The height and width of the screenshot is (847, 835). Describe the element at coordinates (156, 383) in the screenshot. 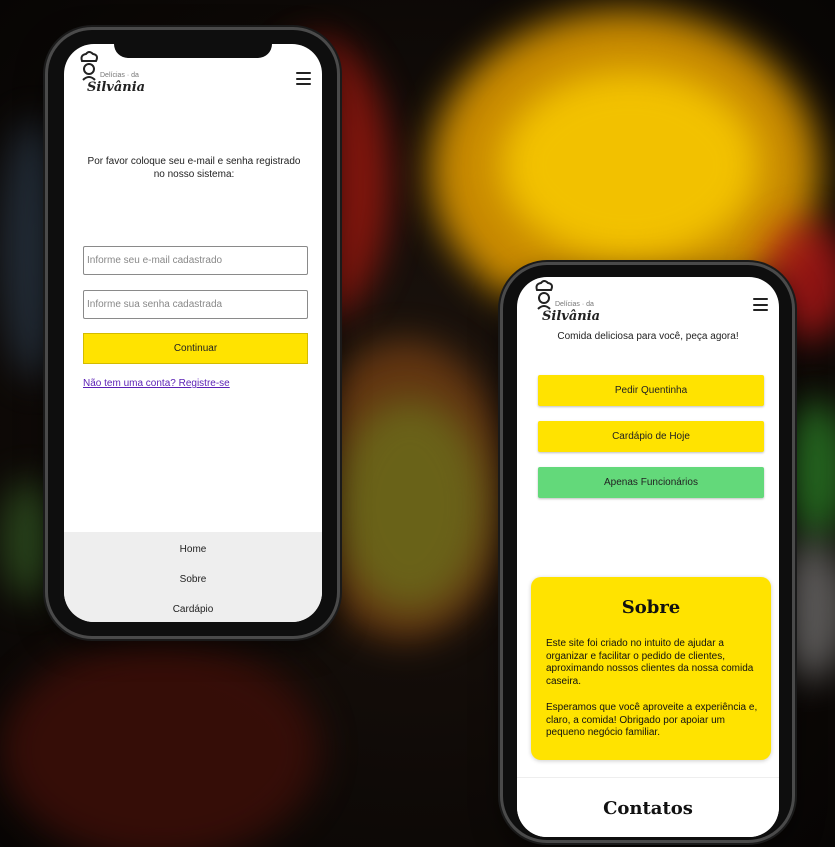

I see `register-link: Não tem uma conta? Registre-se` at that location.